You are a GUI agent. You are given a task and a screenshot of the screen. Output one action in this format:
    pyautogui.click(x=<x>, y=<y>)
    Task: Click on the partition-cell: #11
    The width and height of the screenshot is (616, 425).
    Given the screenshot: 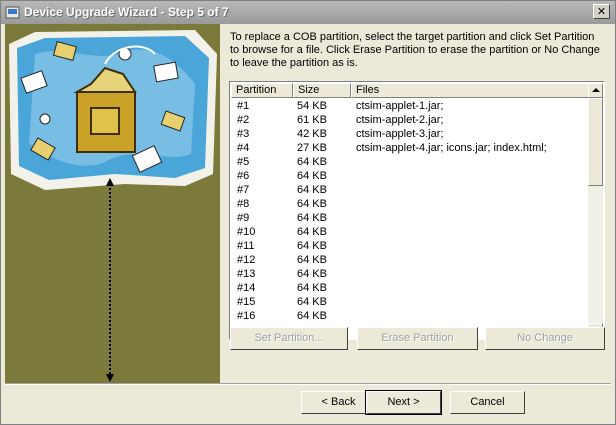 What is the action you would take?
    pyautogui.click(x=246, y=246)
    